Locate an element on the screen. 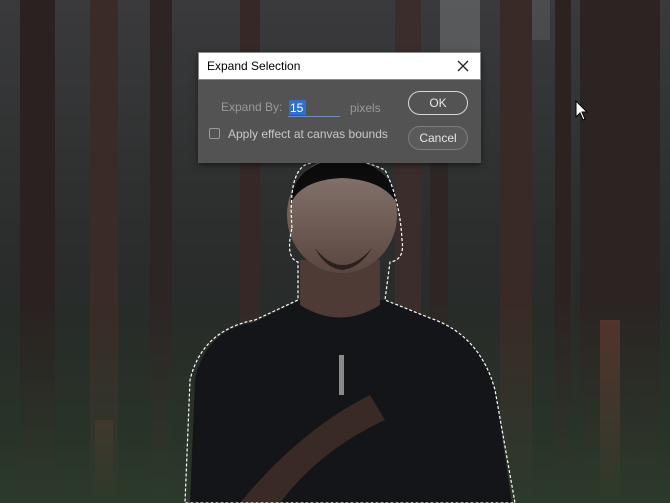 This screenshot has width=670, height=503. expand-by-input is located at coordinates (315, 107).